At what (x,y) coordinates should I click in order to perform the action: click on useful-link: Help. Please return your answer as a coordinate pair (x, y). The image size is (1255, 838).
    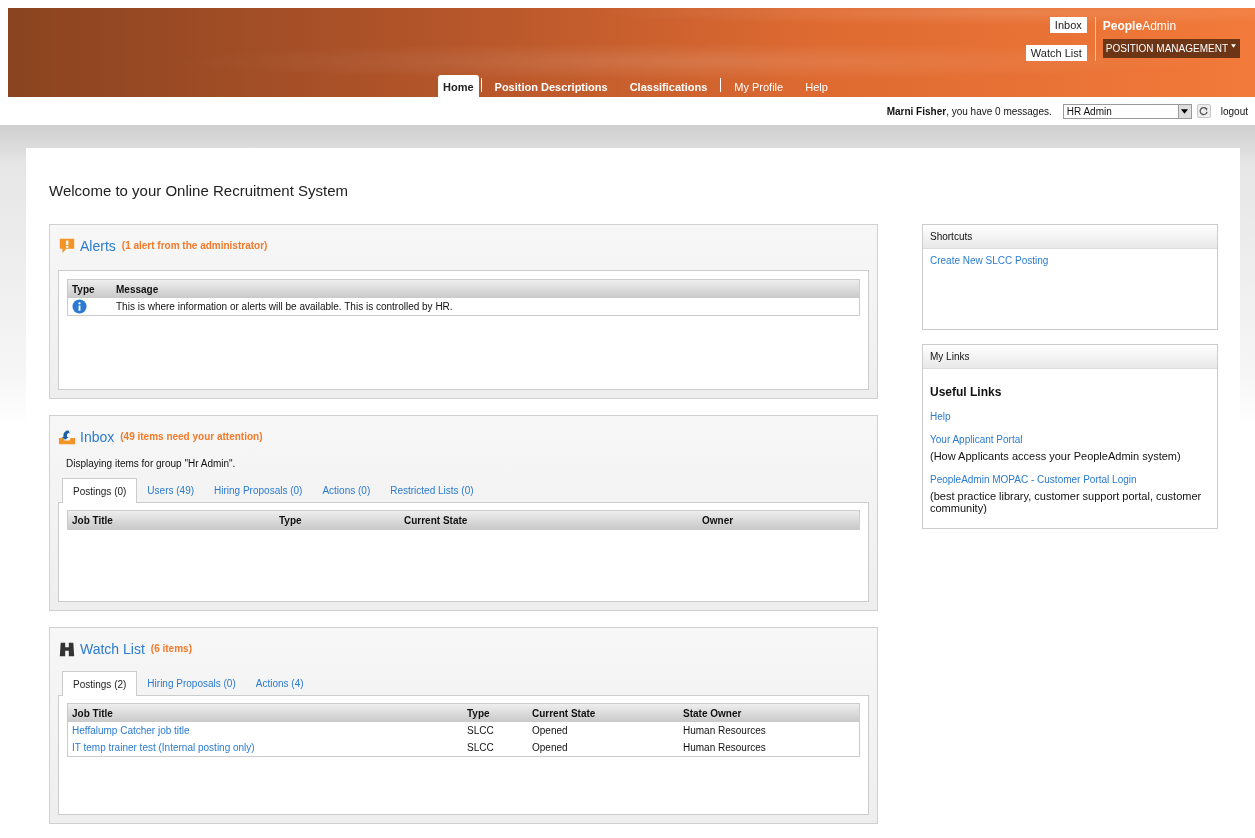
    Looking at the image, I should click on (1070, 416).